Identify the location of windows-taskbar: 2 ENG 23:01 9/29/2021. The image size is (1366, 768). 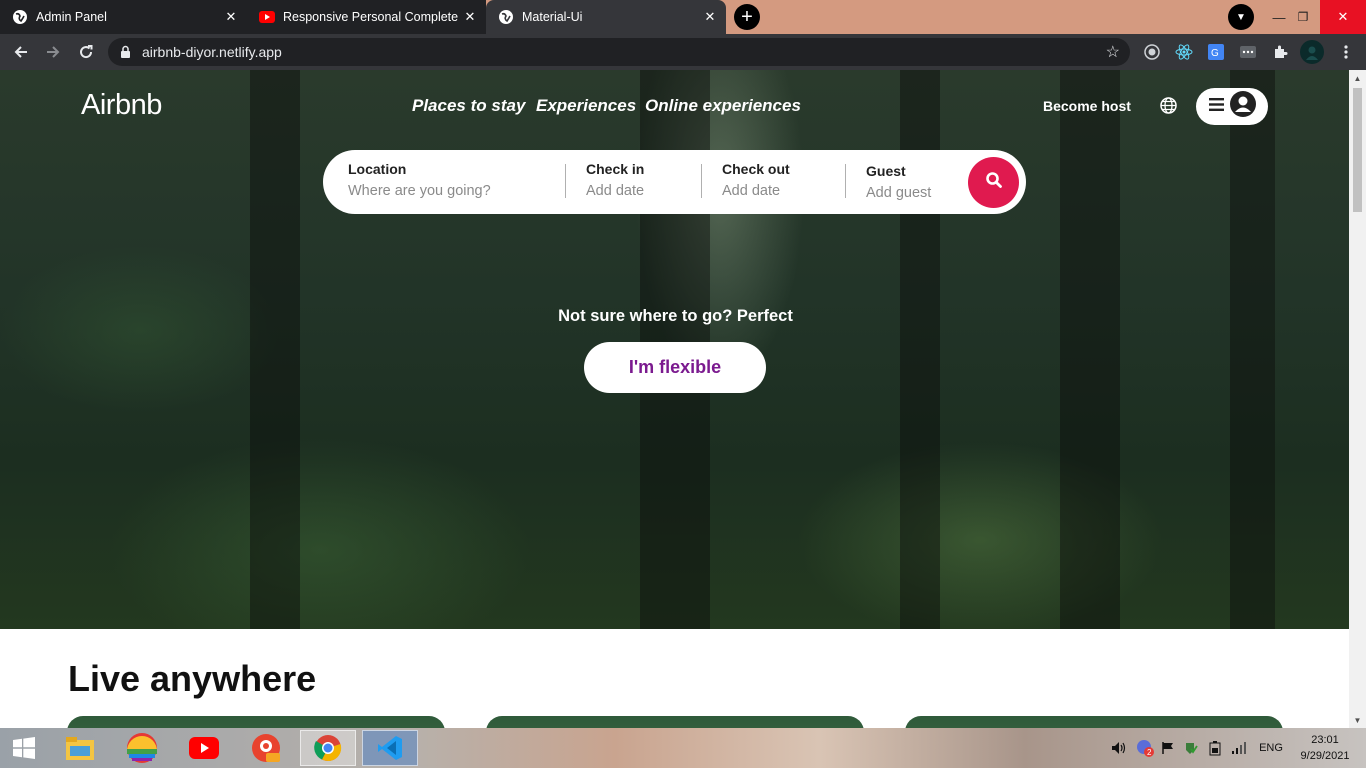
(683, 748).